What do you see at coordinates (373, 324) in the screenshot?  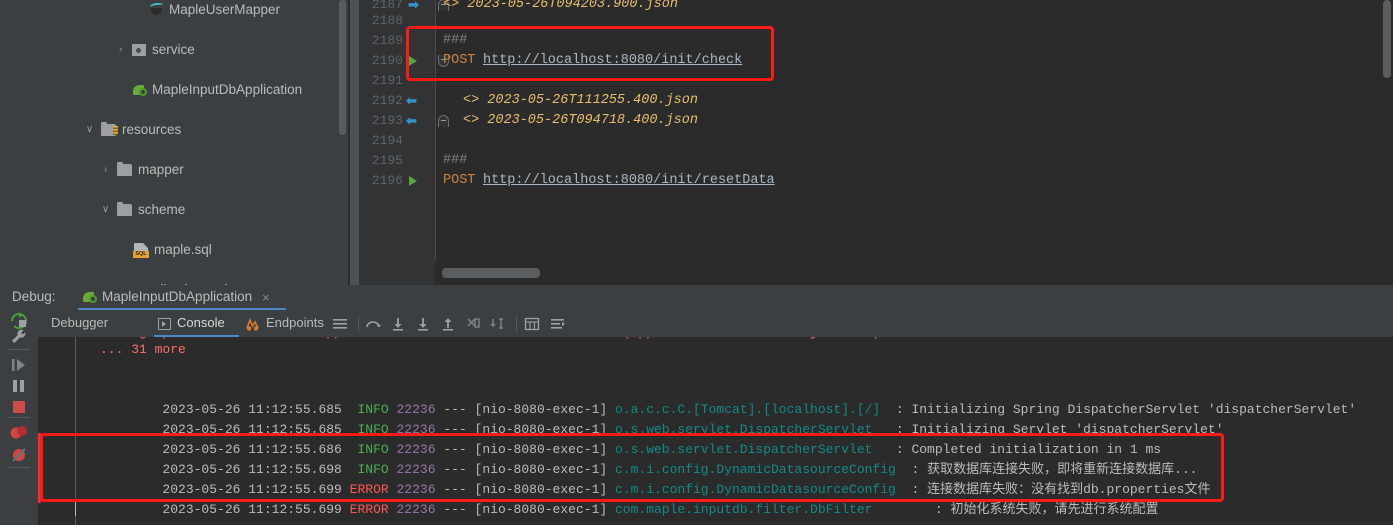 I see `step-over-icon` at bounding box center [373, 324].